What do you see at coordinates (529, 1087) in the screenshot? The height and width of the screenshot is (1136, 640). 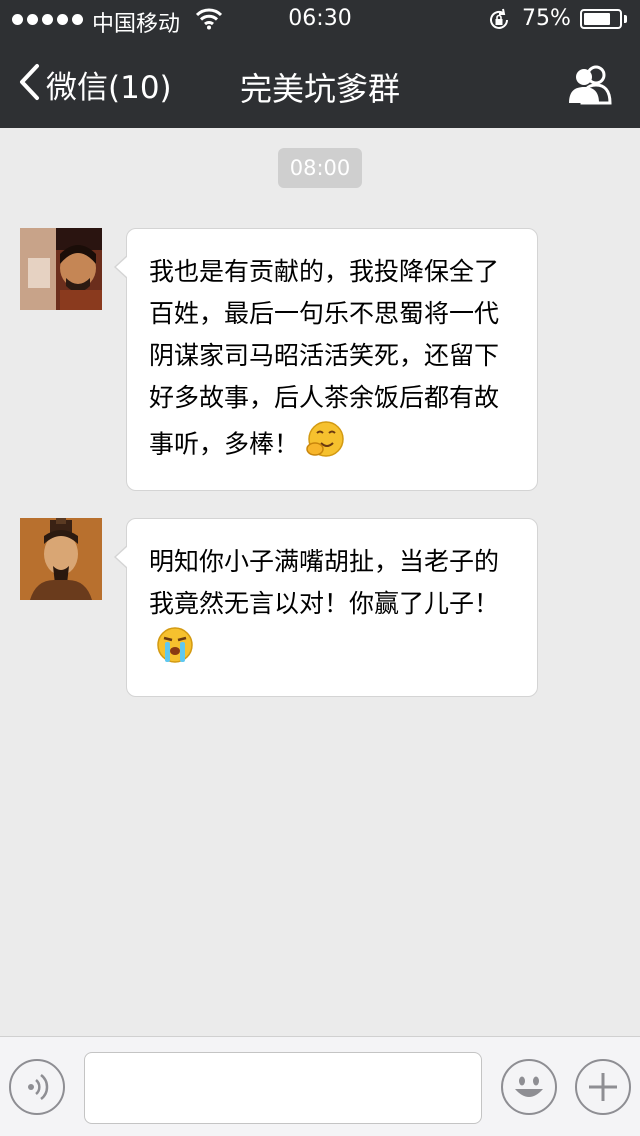 I see `smiley-icon` at bounding box center [529, 1087].